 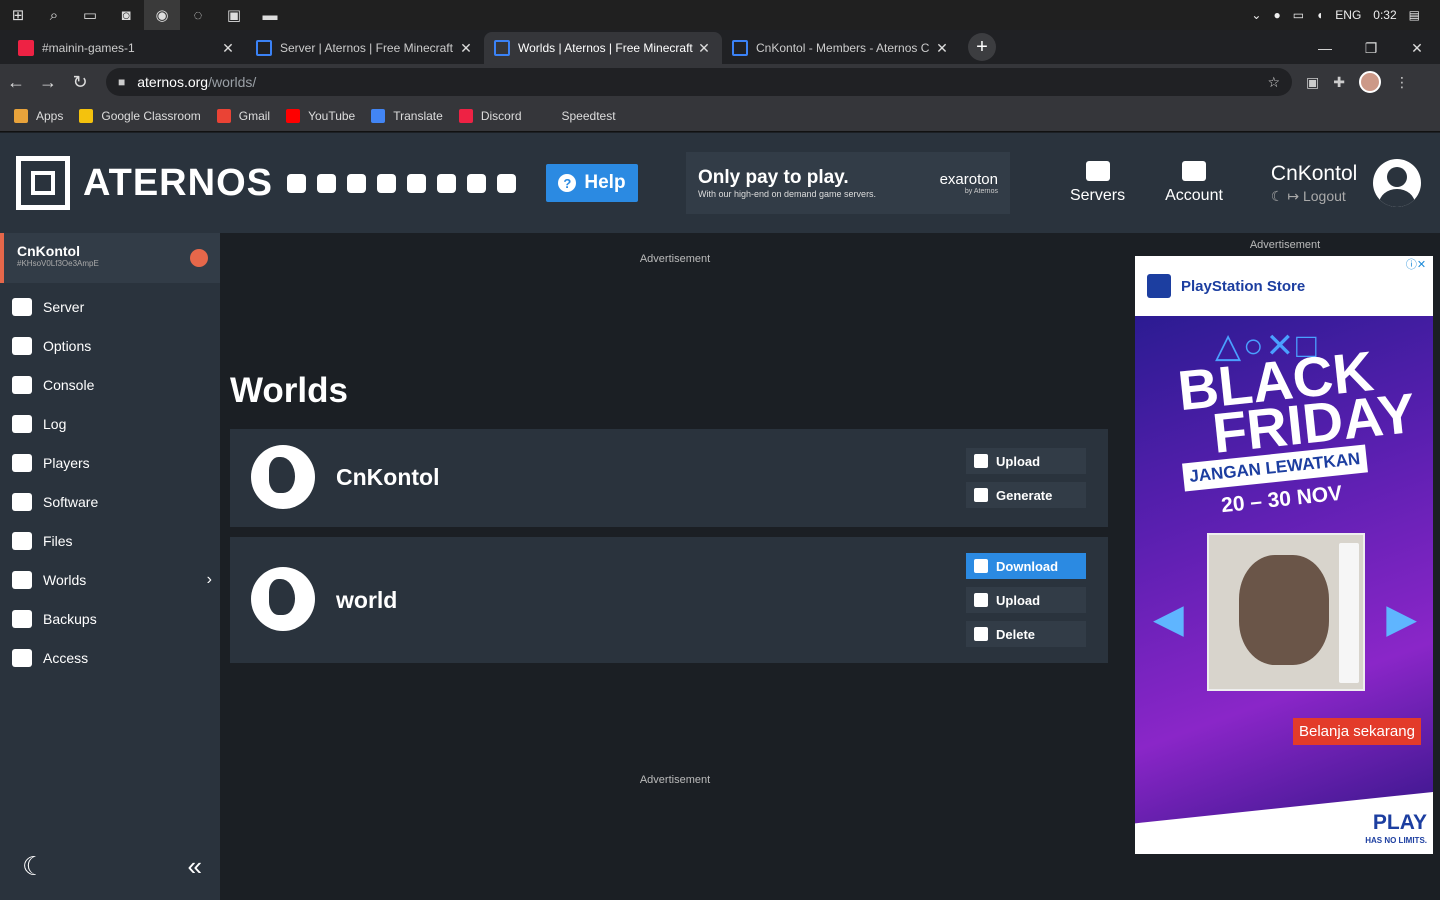 I want to click on facebook-icon, so click(x=326, y=183).